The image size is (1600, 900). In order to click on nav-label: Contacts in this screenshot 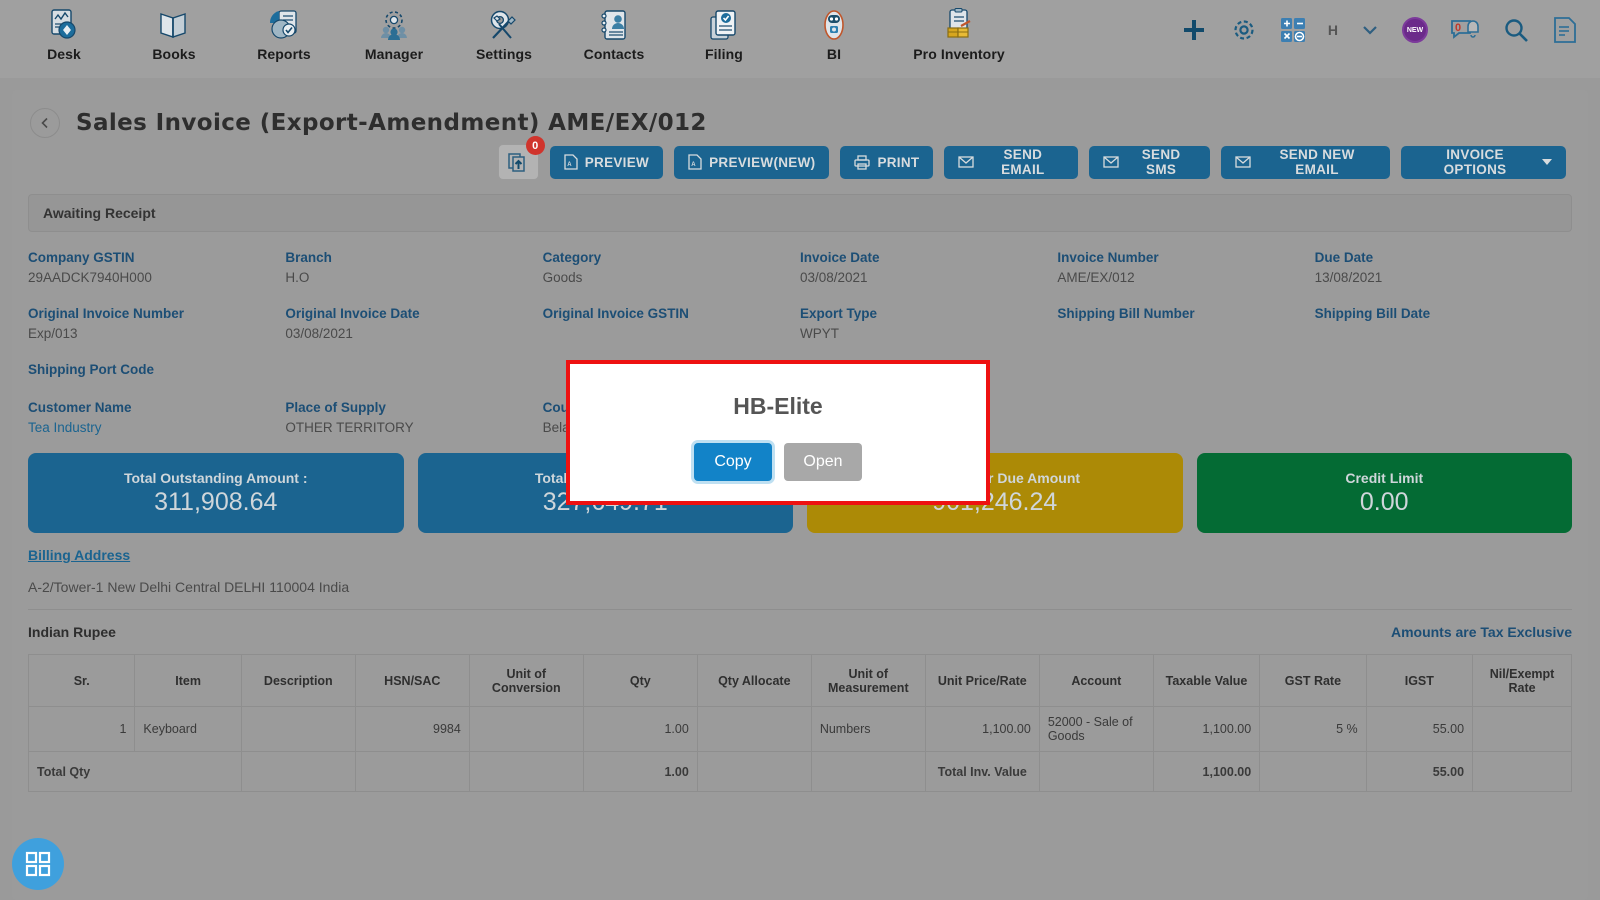, I will do `click(614, 54)`.